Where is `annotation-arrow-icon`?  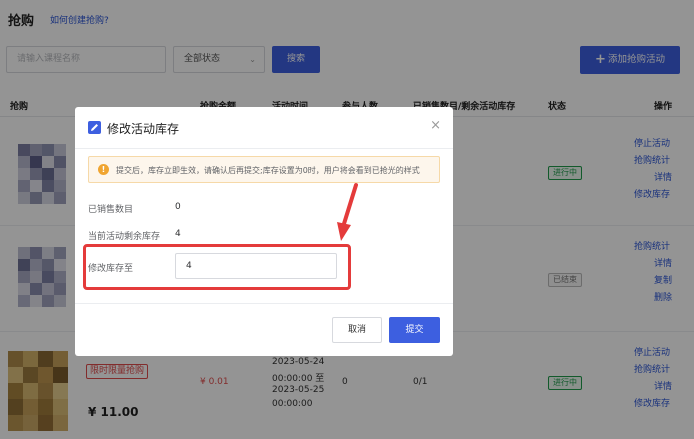 annotation-arrow-icon is located at coordinates (347, 212).